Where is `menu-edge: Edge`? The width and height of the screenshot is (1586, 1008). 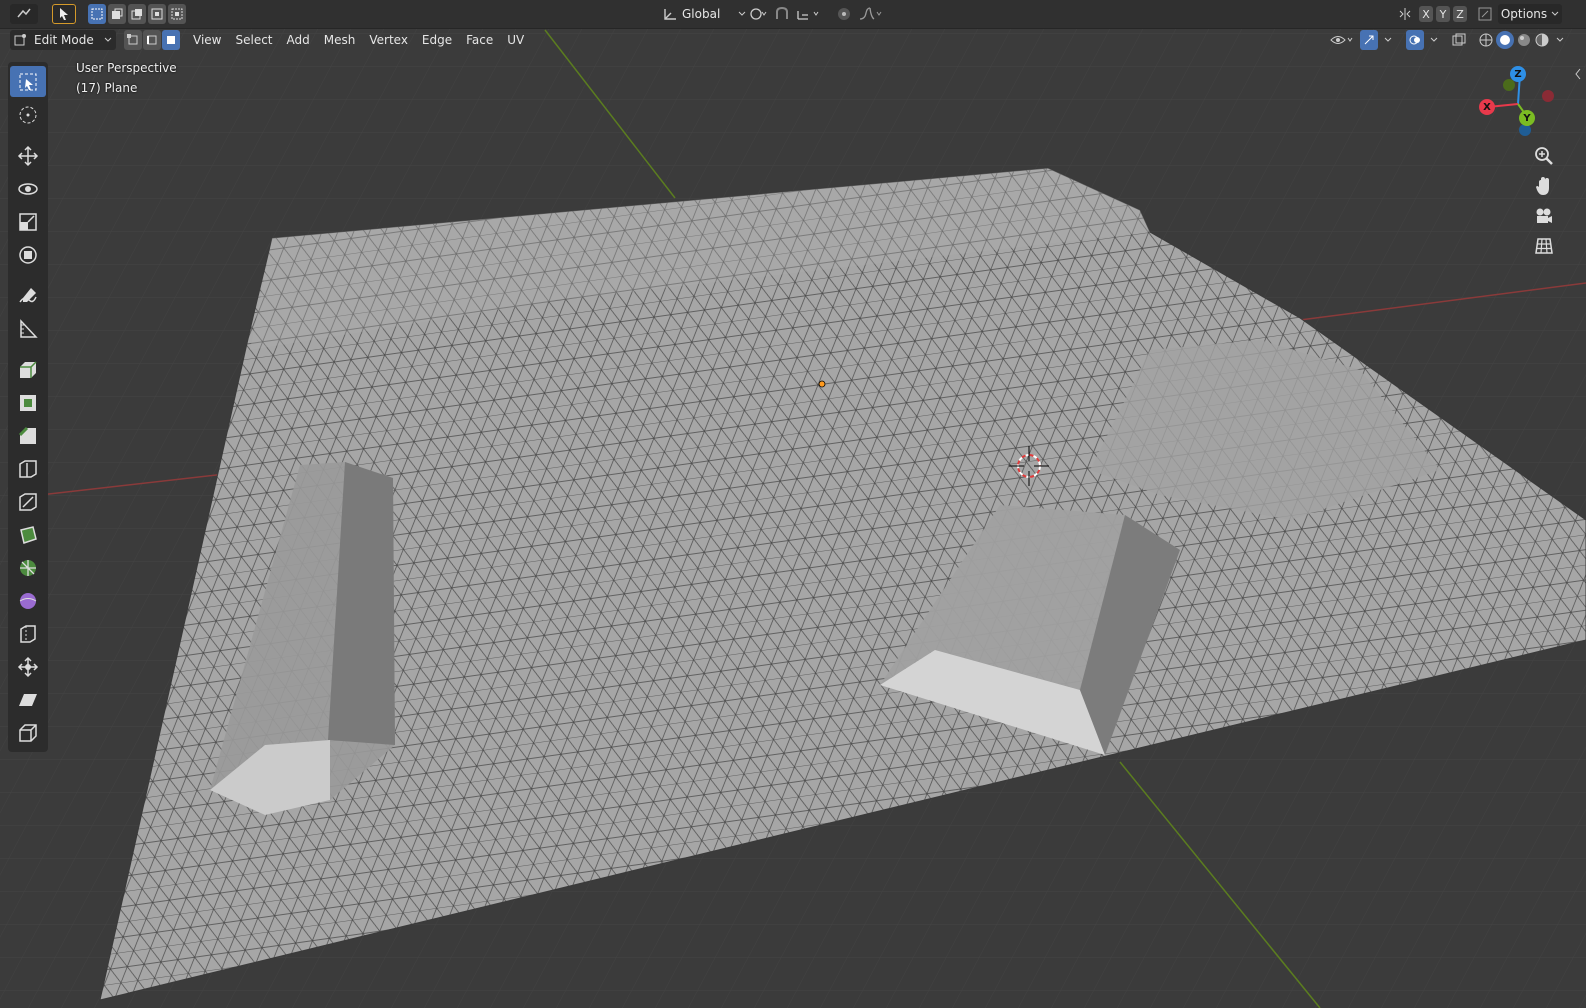 menu-edge: Edge is located at coordinates (437, 40).